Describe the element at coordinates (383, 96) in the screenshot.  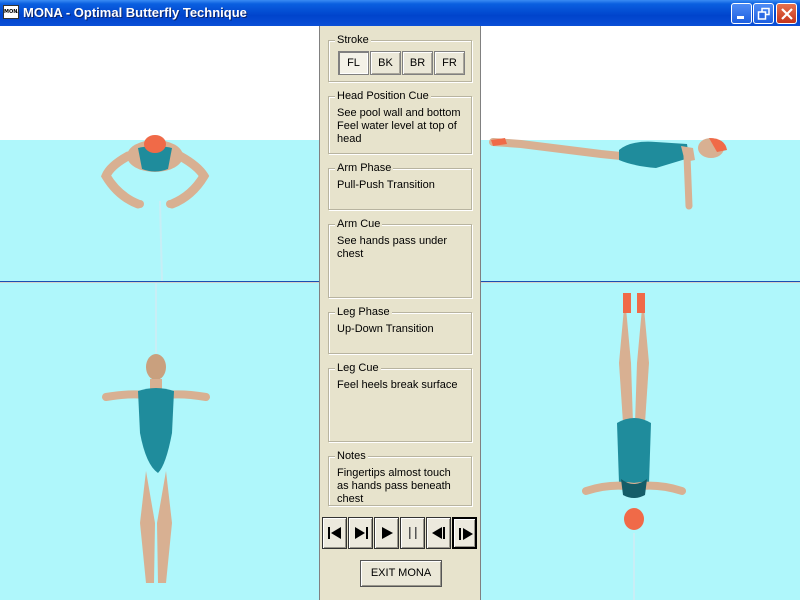
I see `head-position-cue-label: Head Position Cue` at that location.